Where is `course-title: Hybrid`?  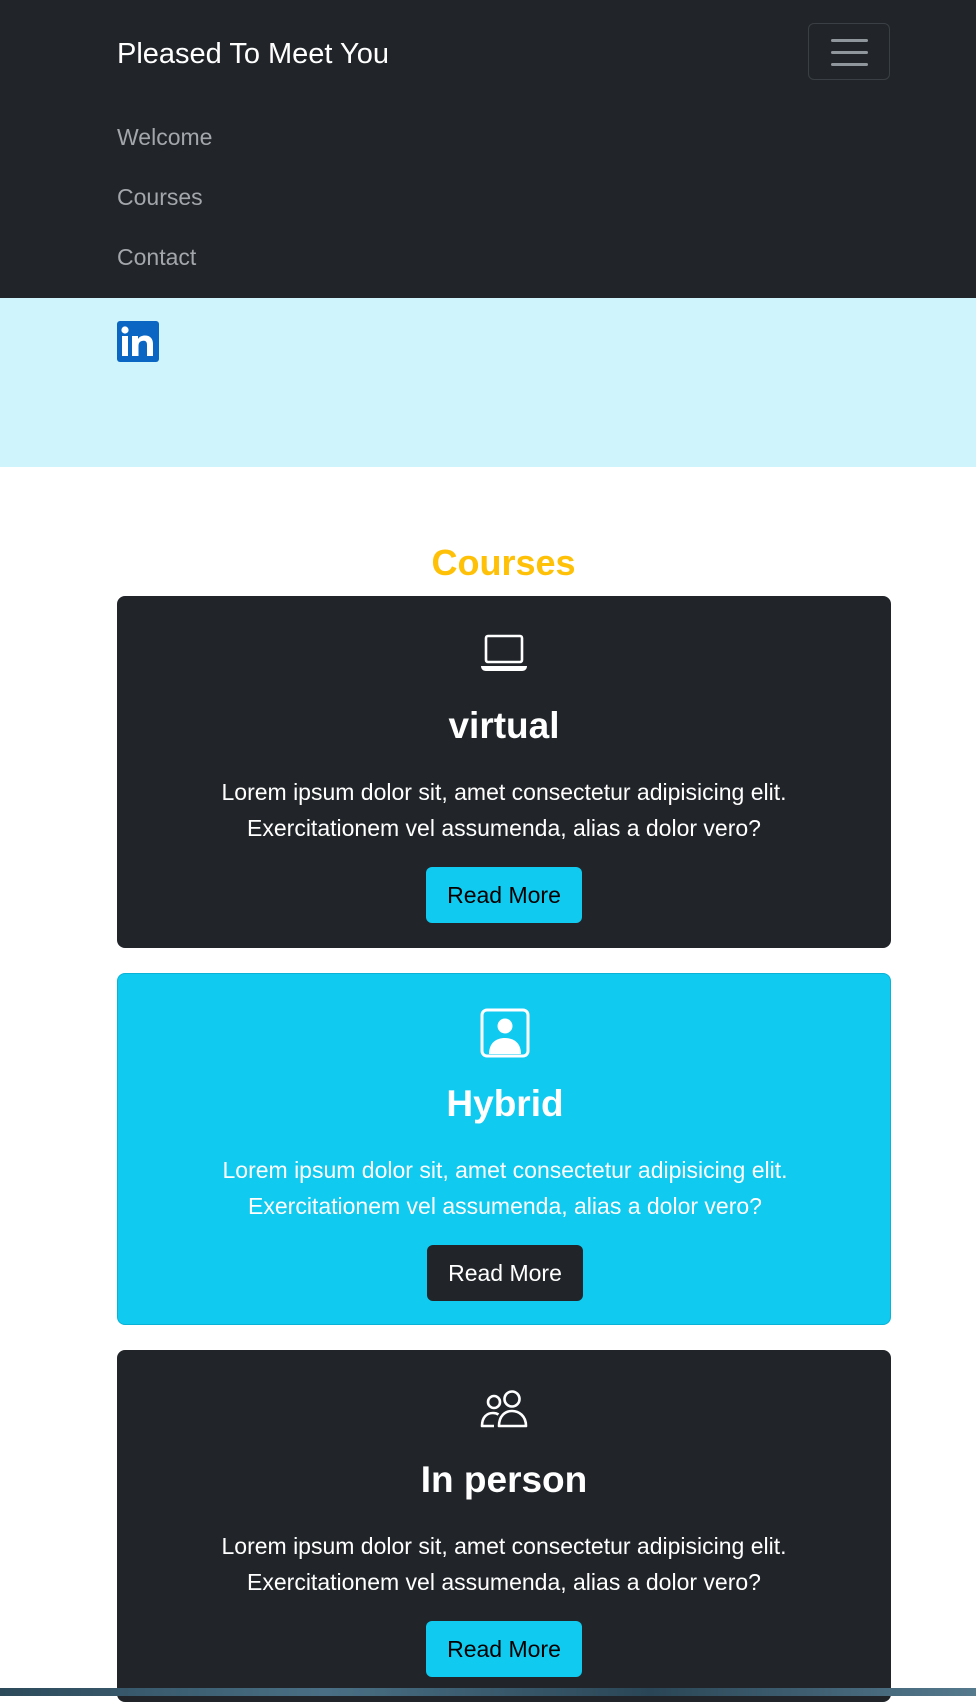
course-title: Hybrid is located at coordinates (505, 1103).